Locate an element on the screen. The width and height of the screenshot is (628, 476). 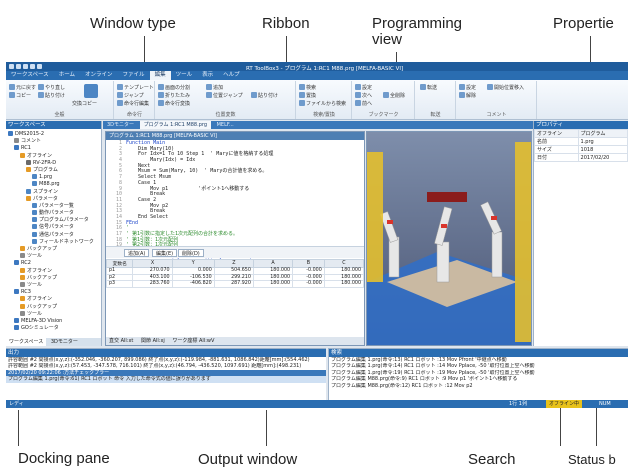
tree-node: コメント is located at coordinates (53, 141).